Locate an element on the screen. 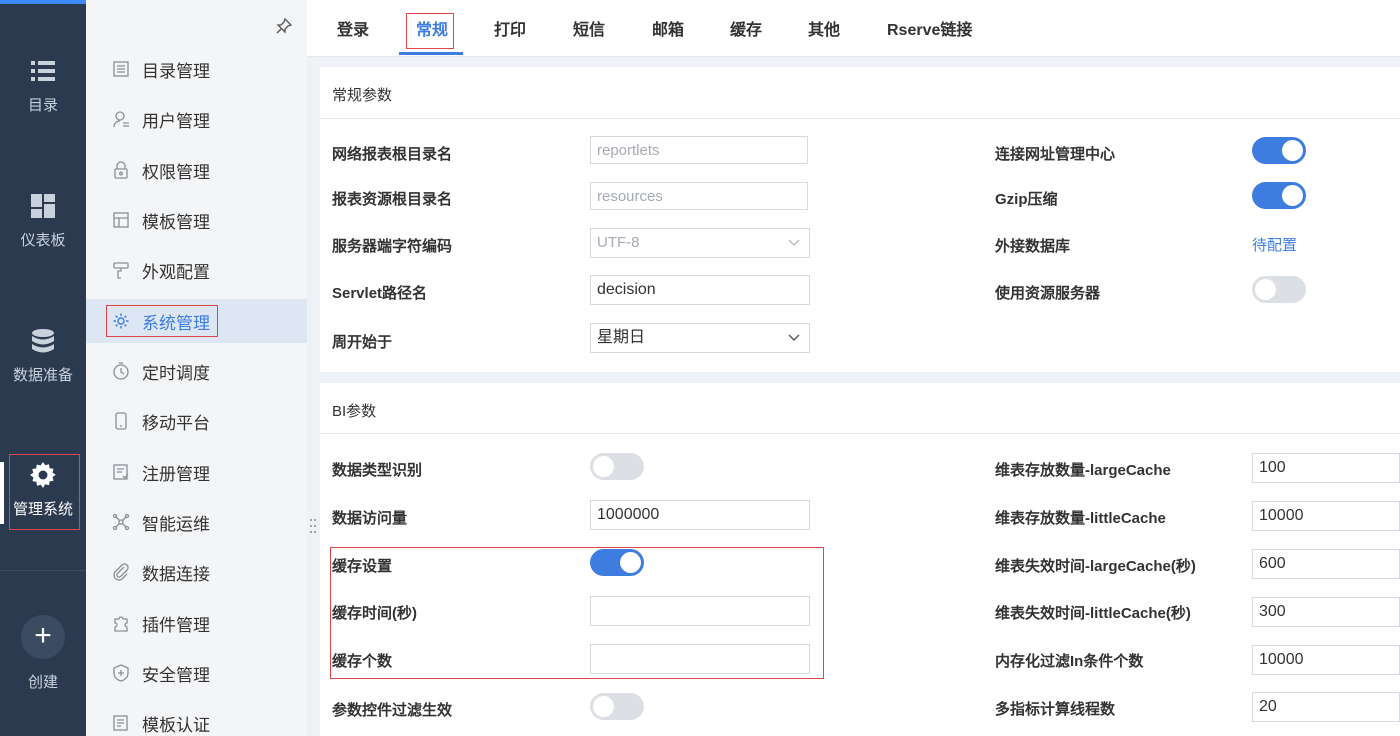  gzip-toggle is located at coordinates (1279, 195).